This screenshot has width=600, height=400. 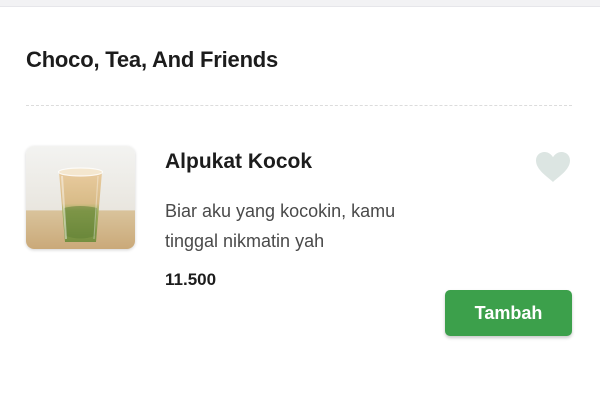 I want to click on favorite-button, so click(x=553, y=167).